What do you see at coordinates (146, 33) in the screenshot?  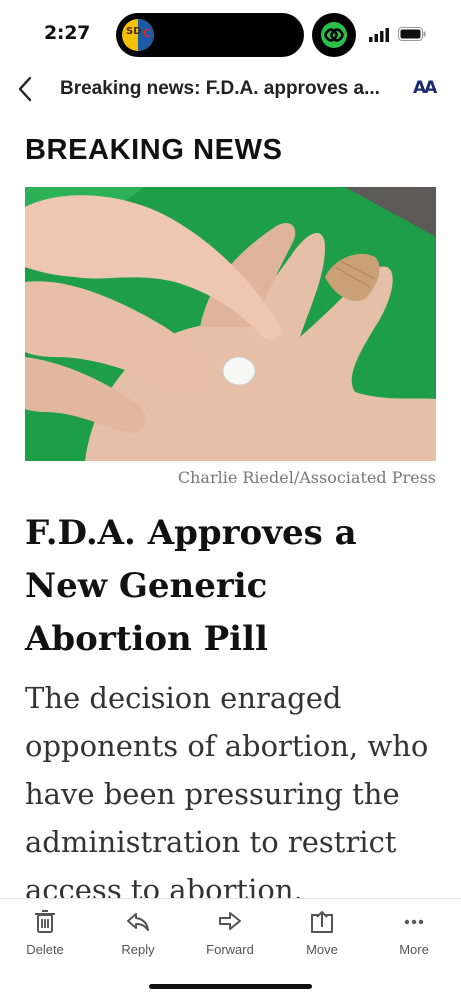 I see `island-logo-right-letter: C` at bounding box center [146, 33].